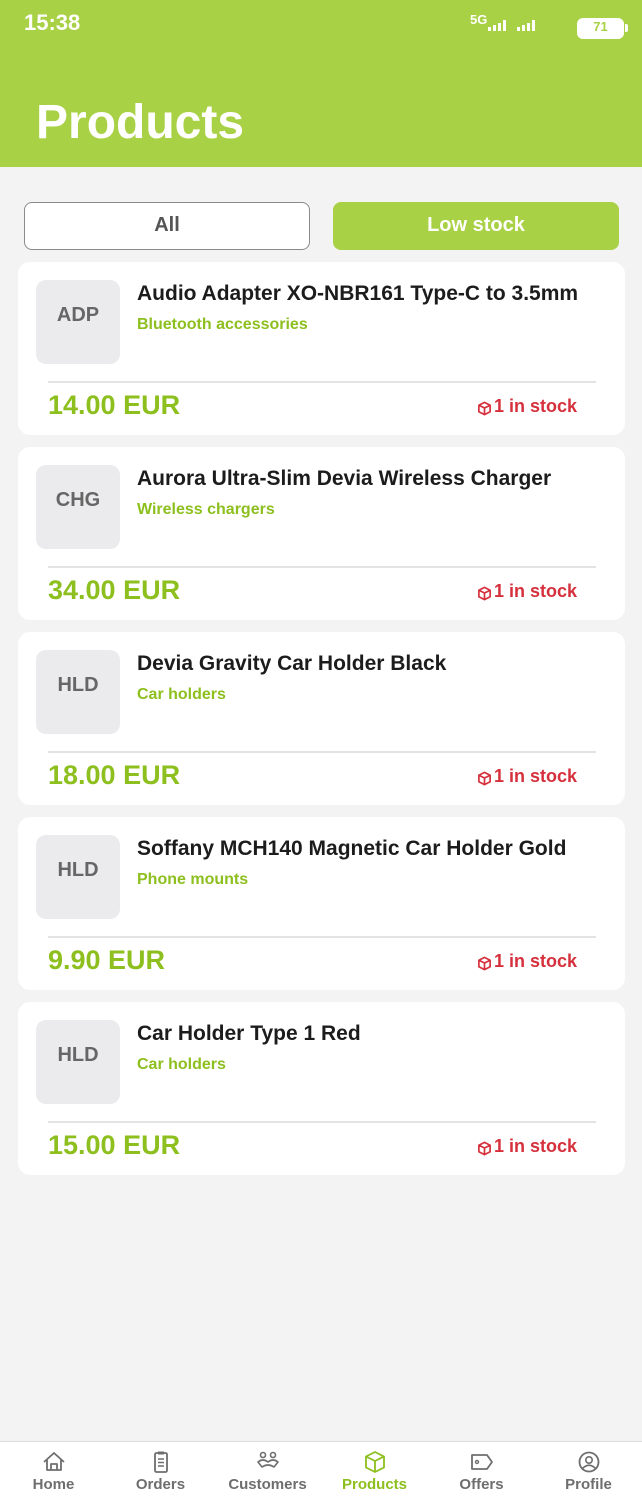 The width and height of the screenshot is (642, 1500). What do you see at coordinates (114, 775) in the screenshot?
I see `product-price: 18.00 EUR` at bounding box center [114, 775].